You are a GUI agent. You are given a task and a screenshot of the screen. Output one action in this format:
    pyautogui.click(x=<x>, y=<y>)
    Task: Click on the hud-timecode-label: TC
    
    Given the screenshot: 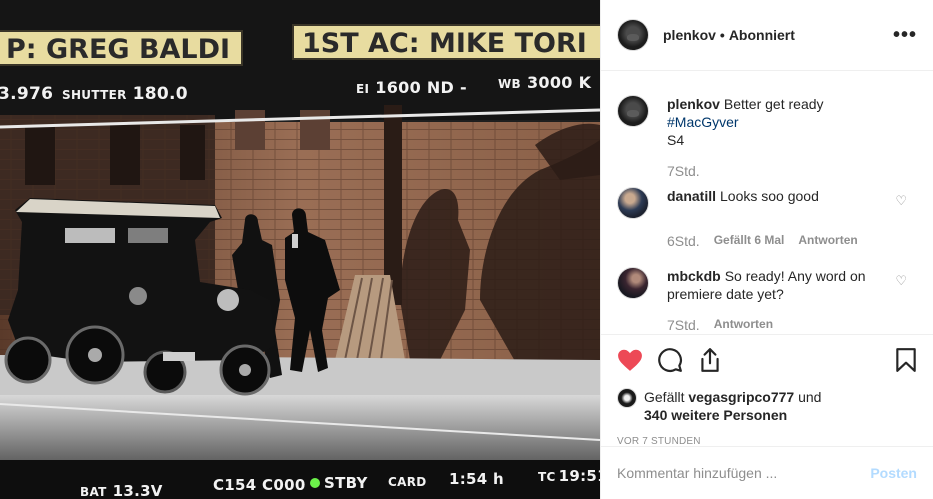 What is the action you would take?
    pyautogui.click(x=547, y=477)
    